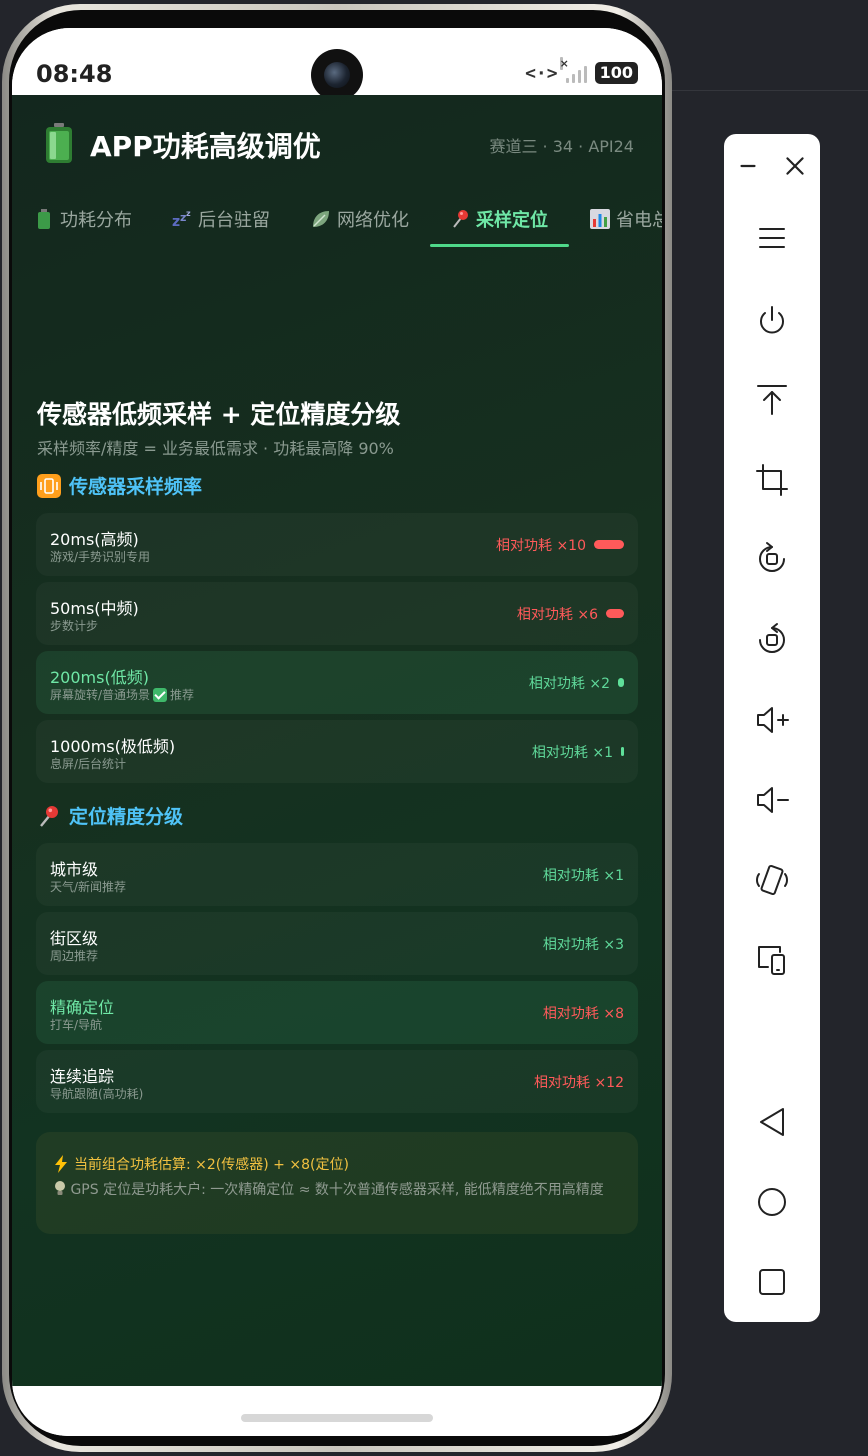  Describe the element at coordinates (541, 545) in the screenshot. I see `power-cost-label: 相对功耗 ×10` at that location.